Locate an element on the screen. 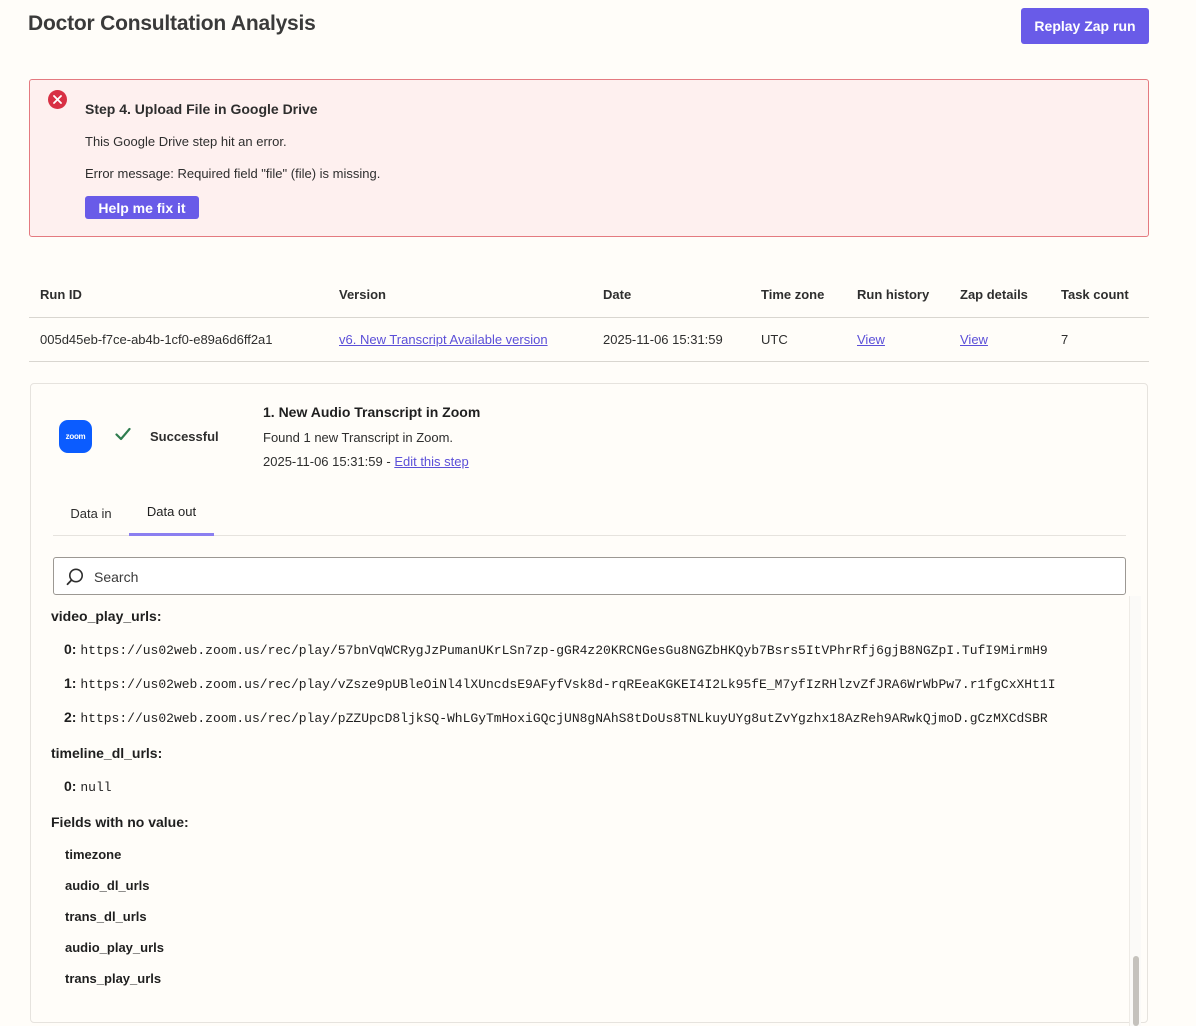  header-version: Version is located at coordinates (362, 294).